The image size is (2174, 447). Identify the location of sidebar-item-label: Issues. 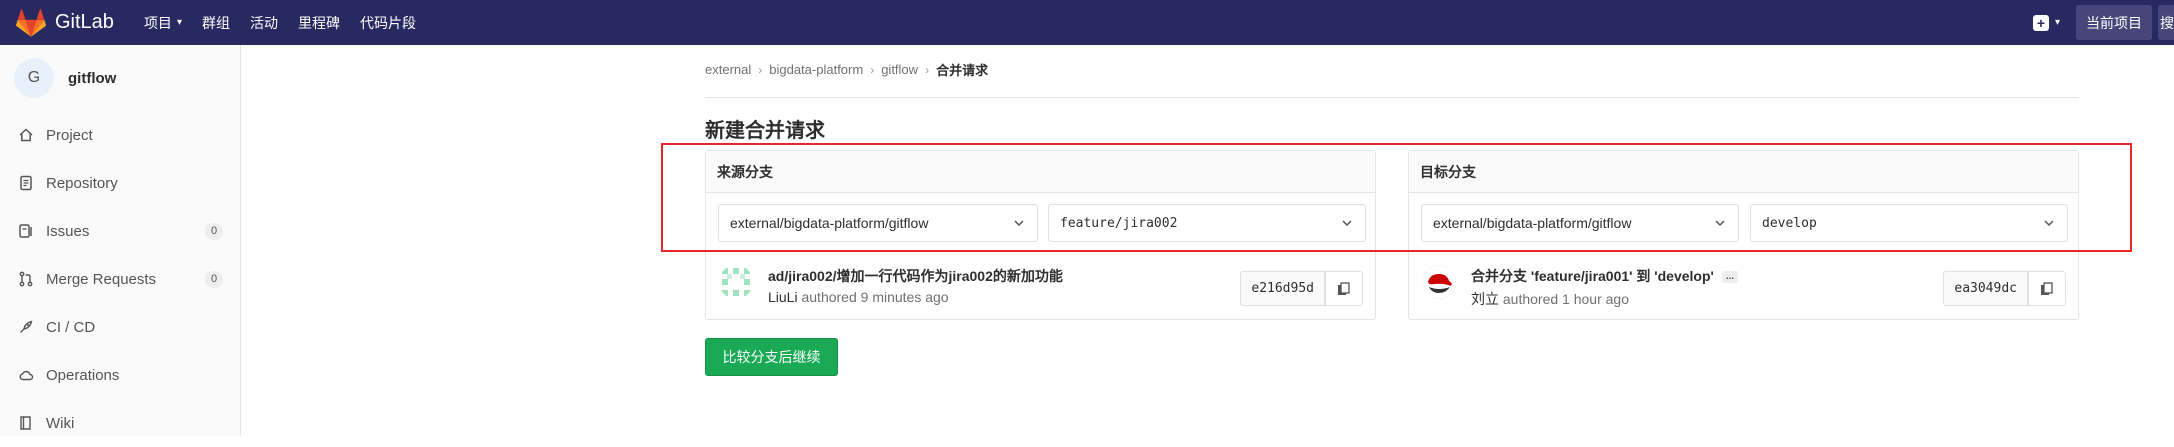
(68, 231).